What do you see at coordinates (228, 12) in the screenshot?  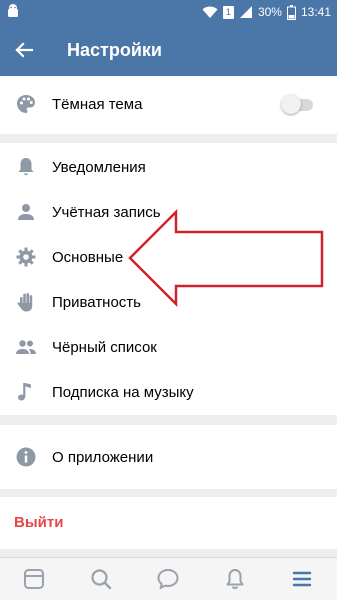 I see `sim-badge: 1` at bounding box center [228, 12].